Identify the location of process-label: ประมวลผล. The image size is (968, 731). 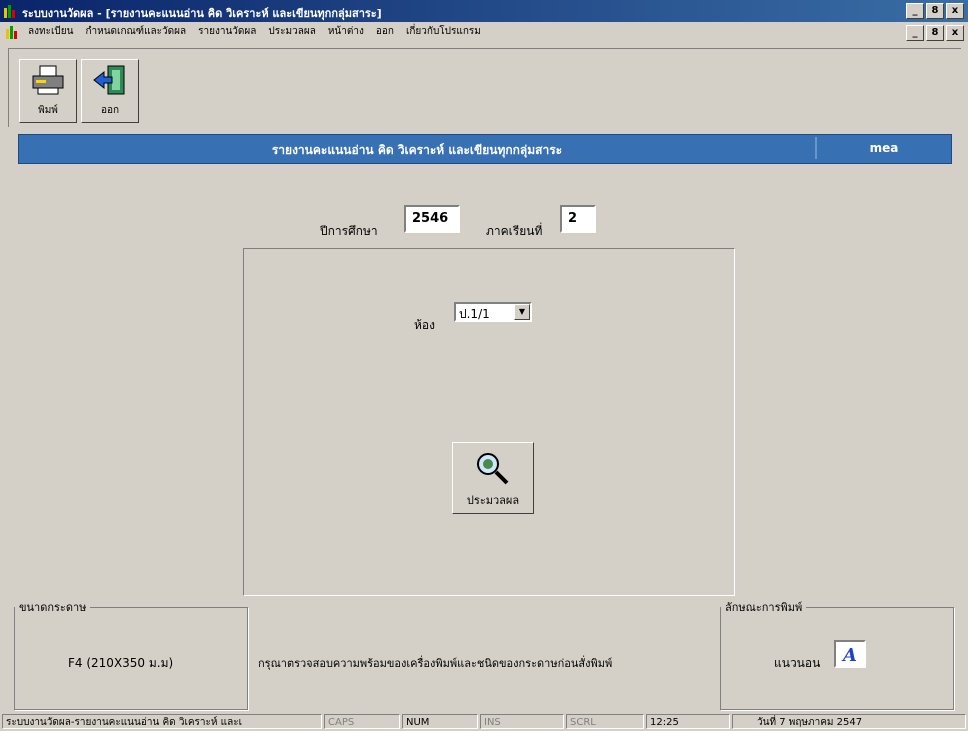
(493, 500).